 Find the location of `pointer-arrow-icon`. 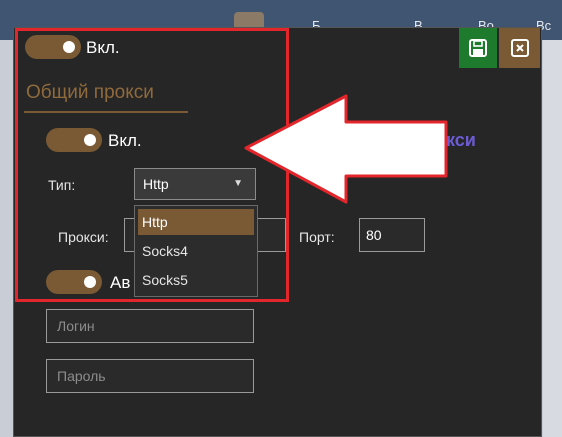

pointer-arrow-icon is located at coordinates (346, 149).